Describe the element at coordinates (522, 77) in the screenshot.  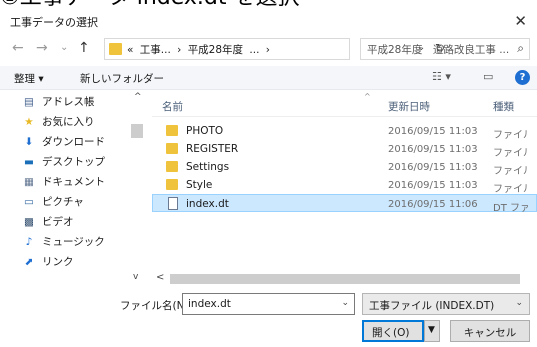
I see `help-icon: ?` at that location.